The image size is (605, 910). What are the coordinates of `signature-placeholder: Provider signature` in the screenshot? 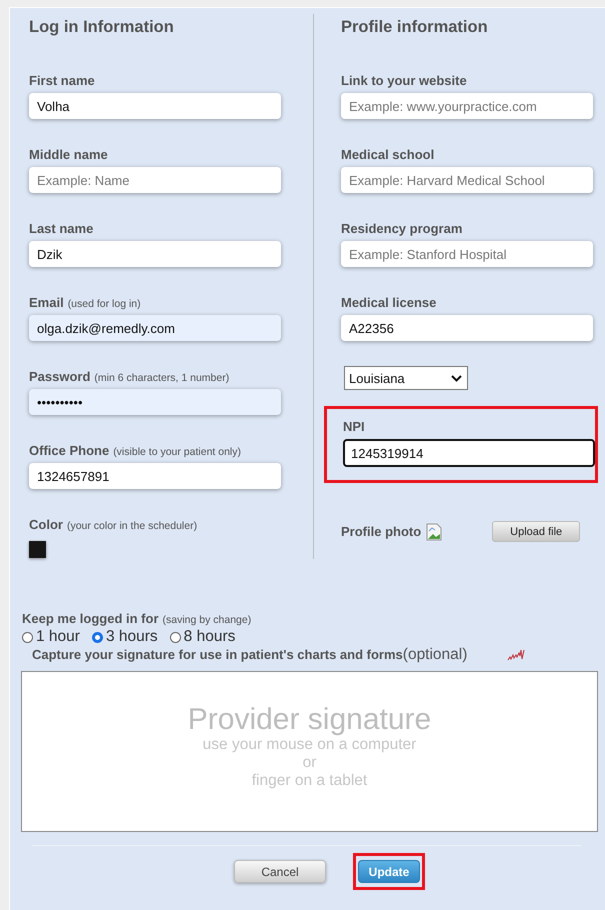 It's located at (310, 720).